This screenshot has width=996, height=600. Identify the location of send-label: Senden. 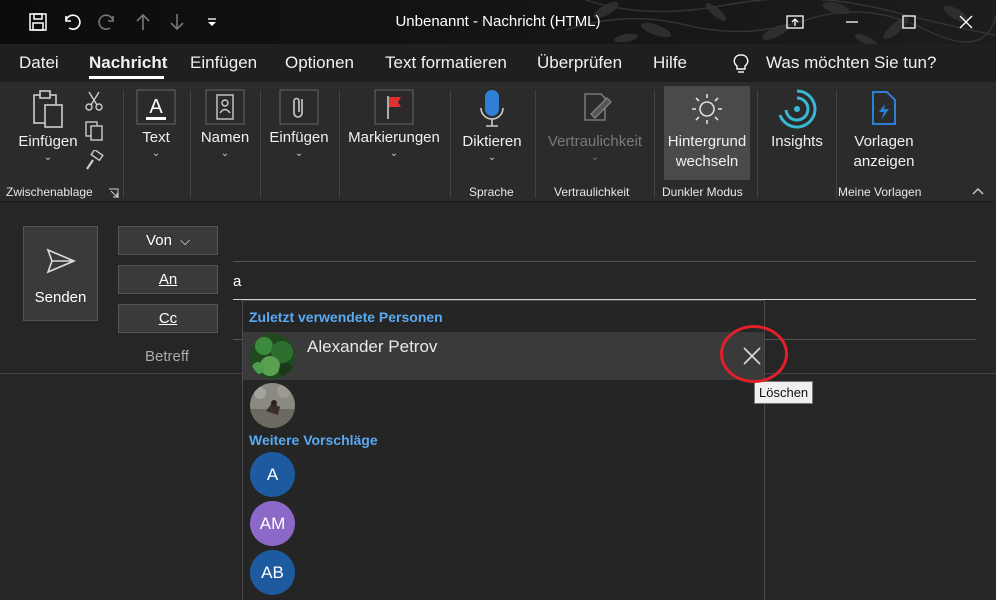
(60, 297).